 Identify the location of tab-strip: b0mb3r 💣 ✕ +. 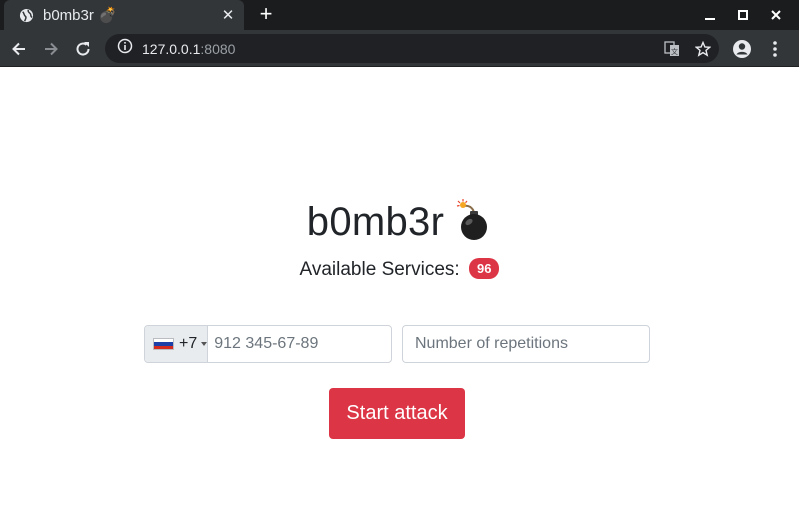
(399, 15).